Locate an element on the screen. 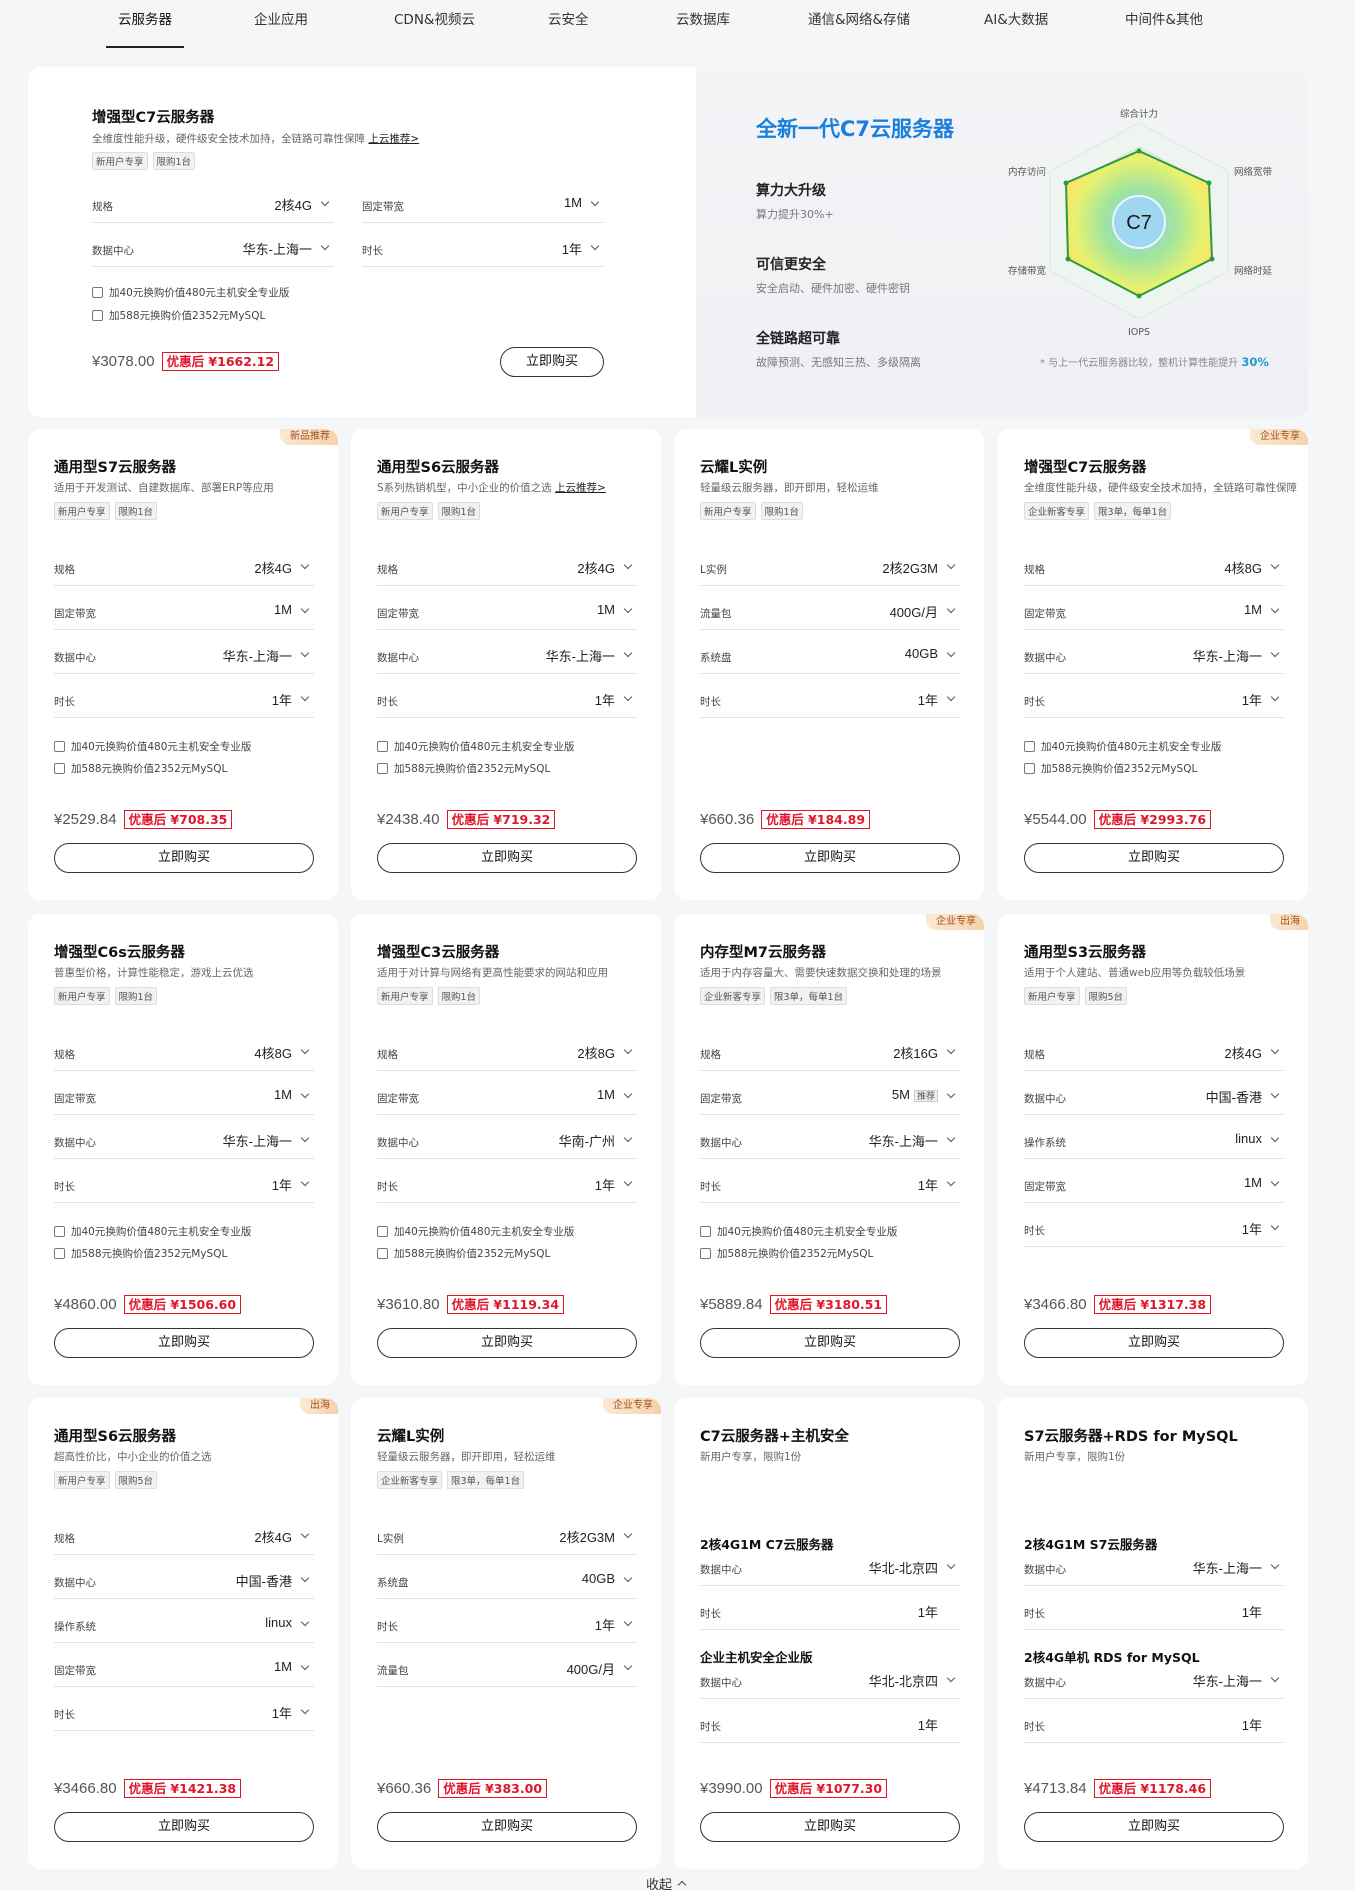 The width and height of the screenshot is (1355, 1890). tab-4: 云数据库 is located at coordinates (703, 24).